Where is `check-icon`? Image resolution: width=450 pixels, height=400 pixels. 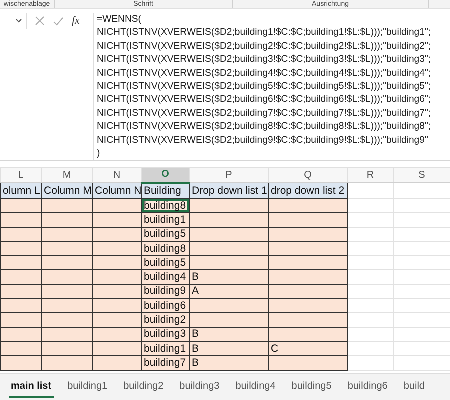 check-icon is located at coordinates (58, 21).